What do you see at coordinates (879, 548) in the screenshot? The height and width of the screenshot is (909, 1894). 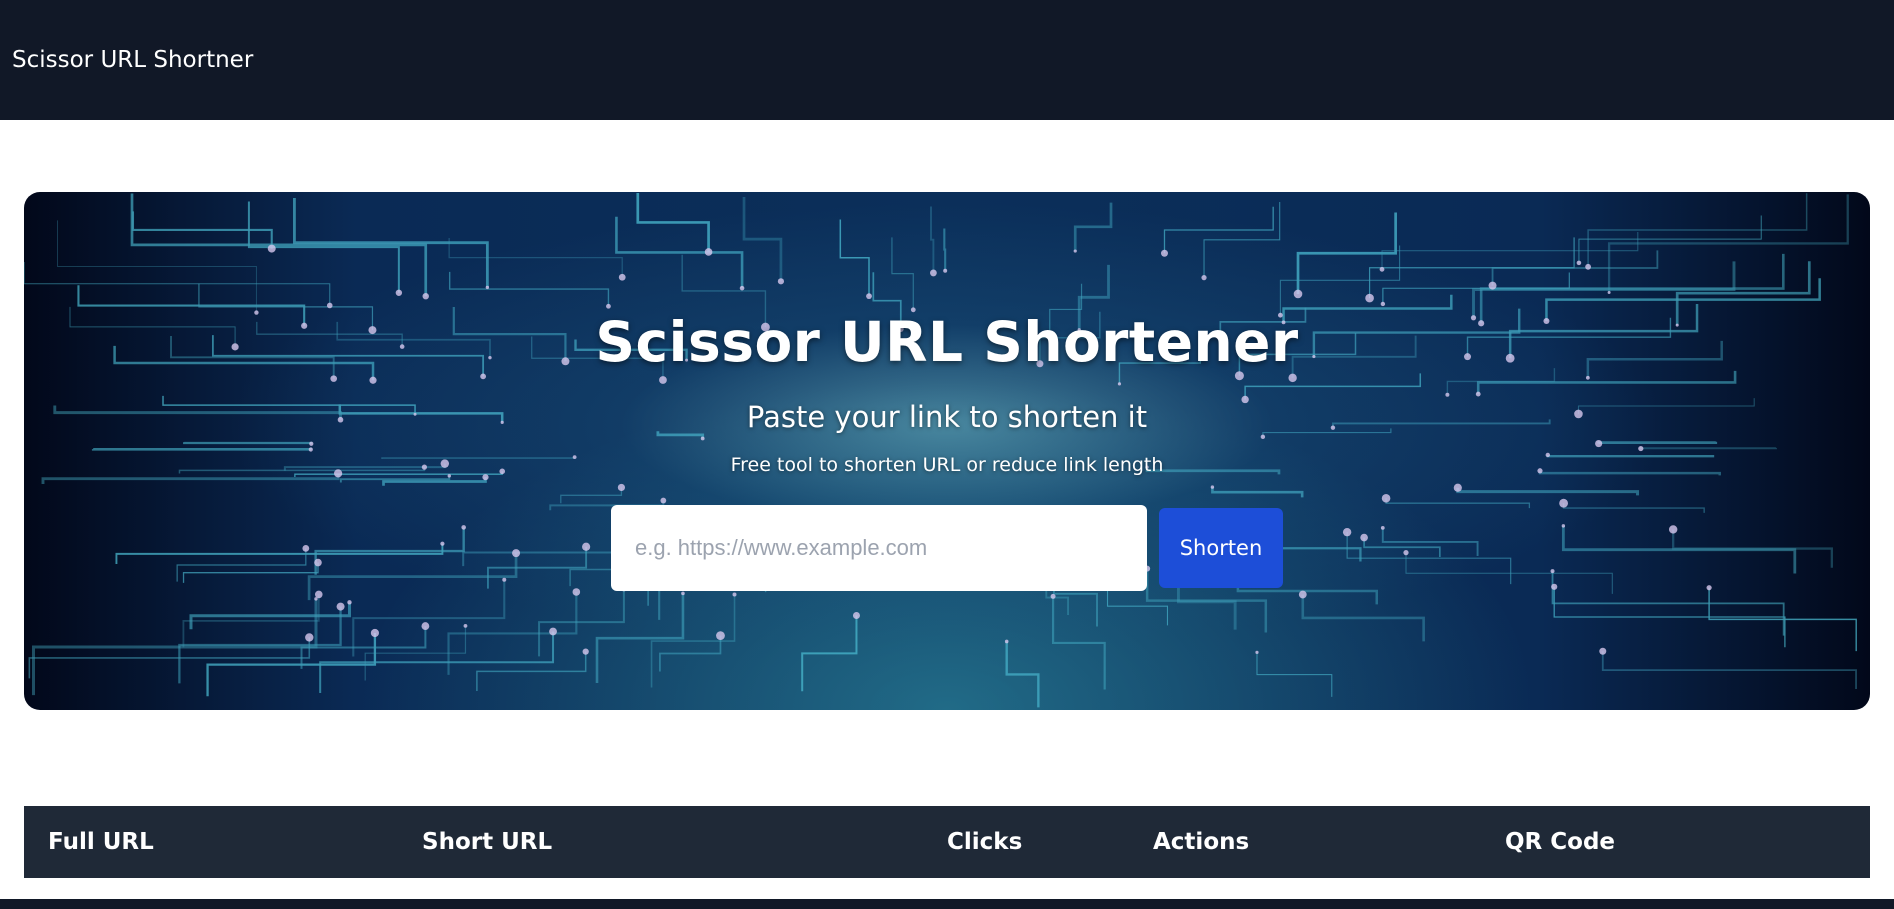 I see `url-input` at bounding box center [879, 548].